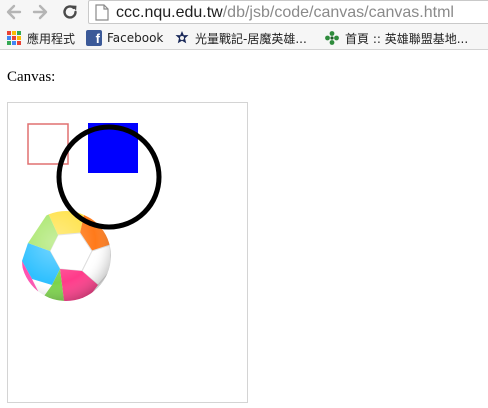 The width and height of the screenshot is (488, 408). I want to click on bookmark-apps: 應用程式, so click(40, 38).